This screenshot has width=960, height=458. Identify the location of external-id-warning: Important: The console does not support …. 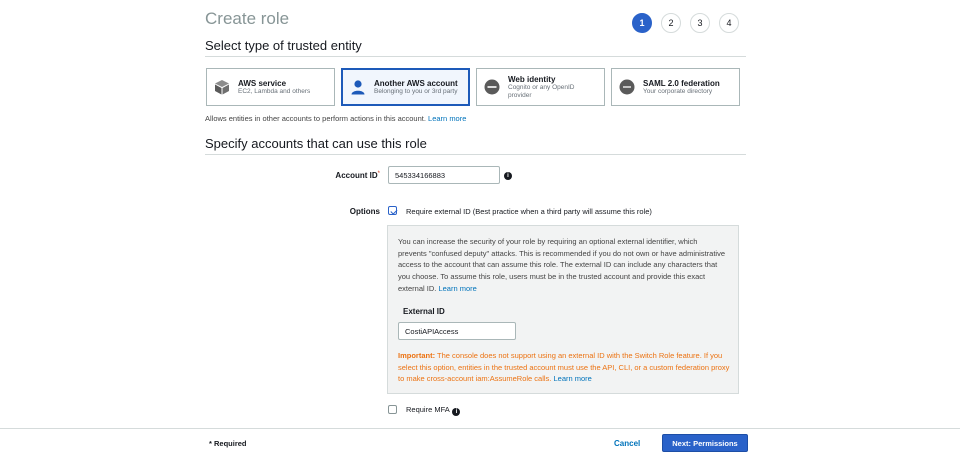
(564, 367).